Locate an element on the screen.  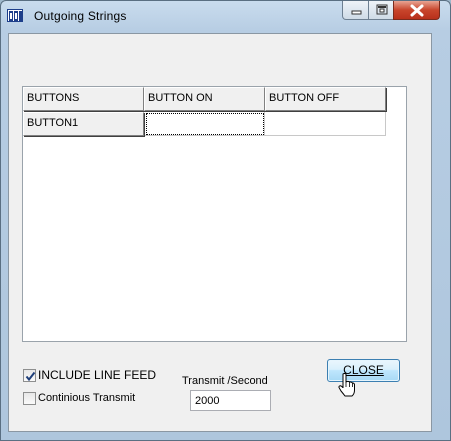
include-line-feed-checkbox is located at coordinates (29, 375).